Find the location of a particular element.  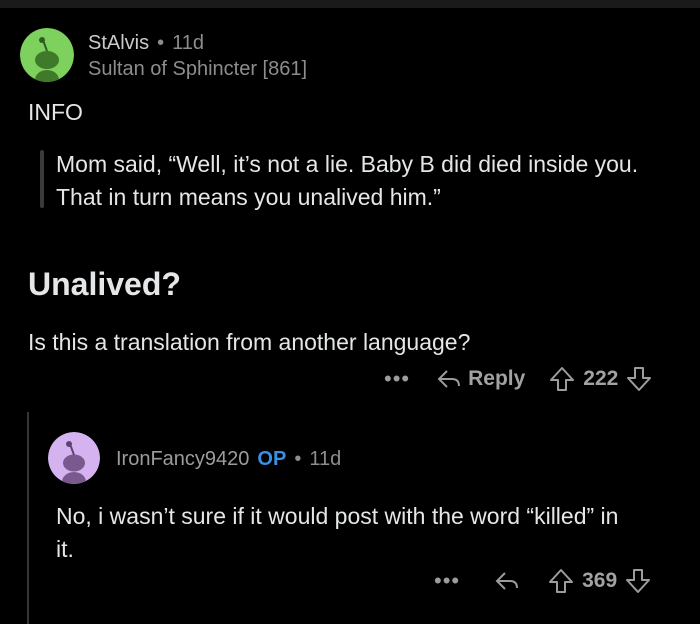

username-link: IronFancy9420 is located at coordinates (182, 459).